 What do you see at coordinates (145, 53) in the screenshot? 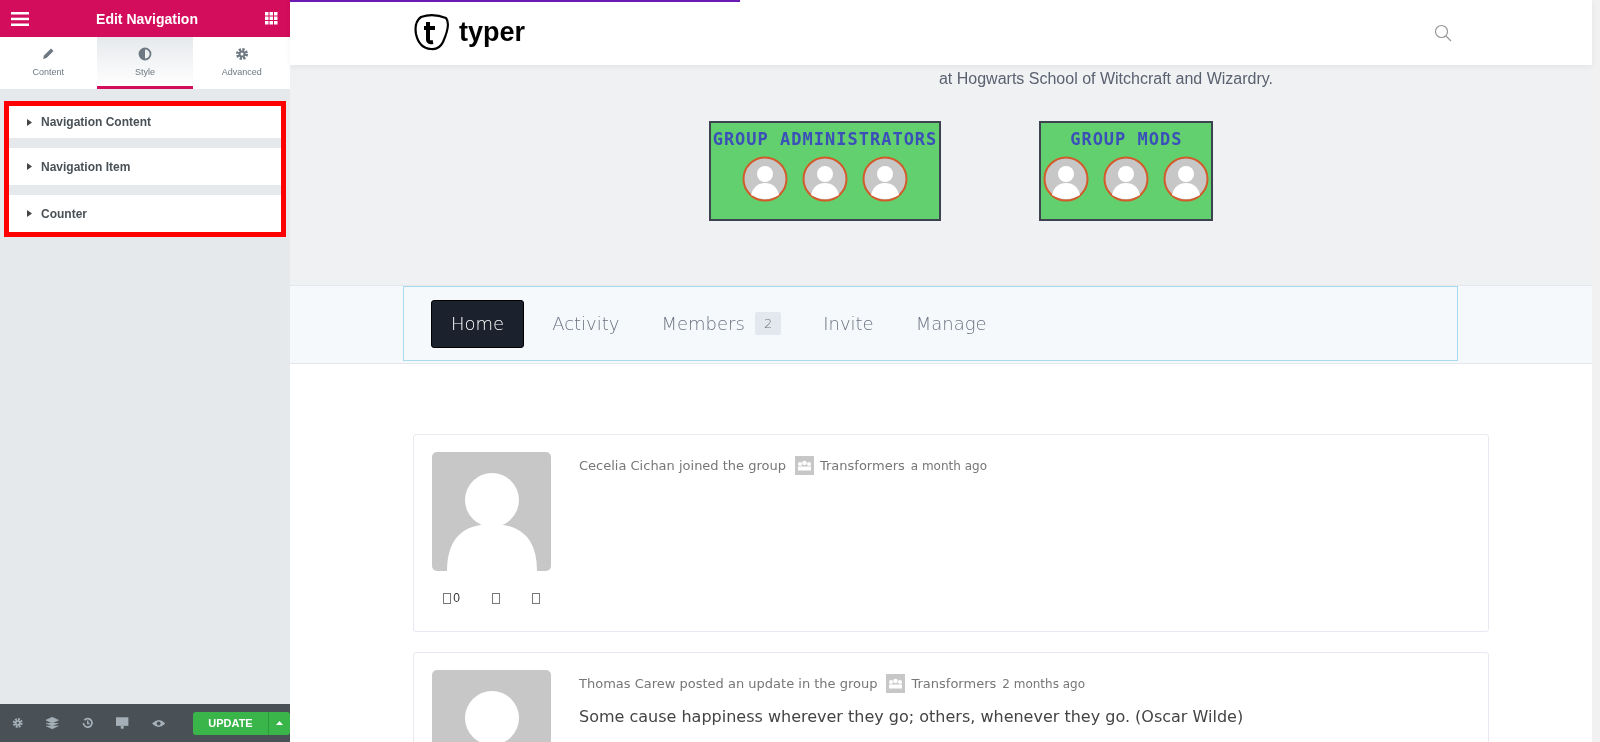
I see `contrast-icon` at bounding box center [145, 53].